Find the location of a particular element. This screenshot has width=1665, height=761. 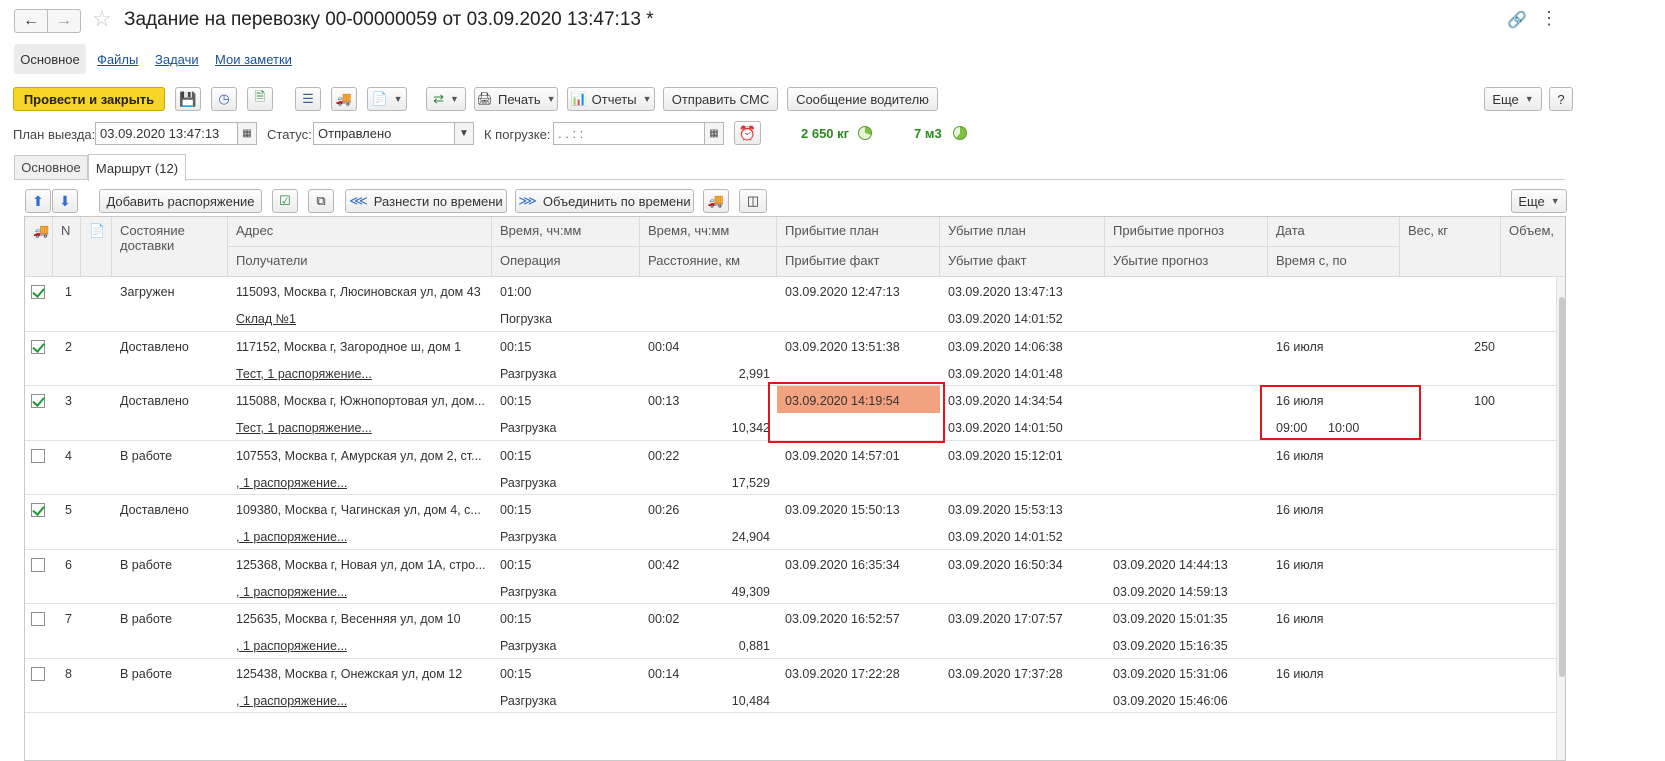

recipient-link: Склад №1 is located at coordinates (266, 319).